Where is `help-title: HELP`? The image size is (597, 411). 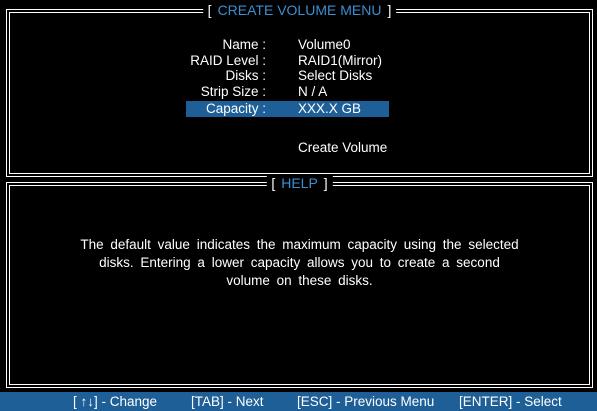
help-title: HELP is located at coordinates (299, 183).